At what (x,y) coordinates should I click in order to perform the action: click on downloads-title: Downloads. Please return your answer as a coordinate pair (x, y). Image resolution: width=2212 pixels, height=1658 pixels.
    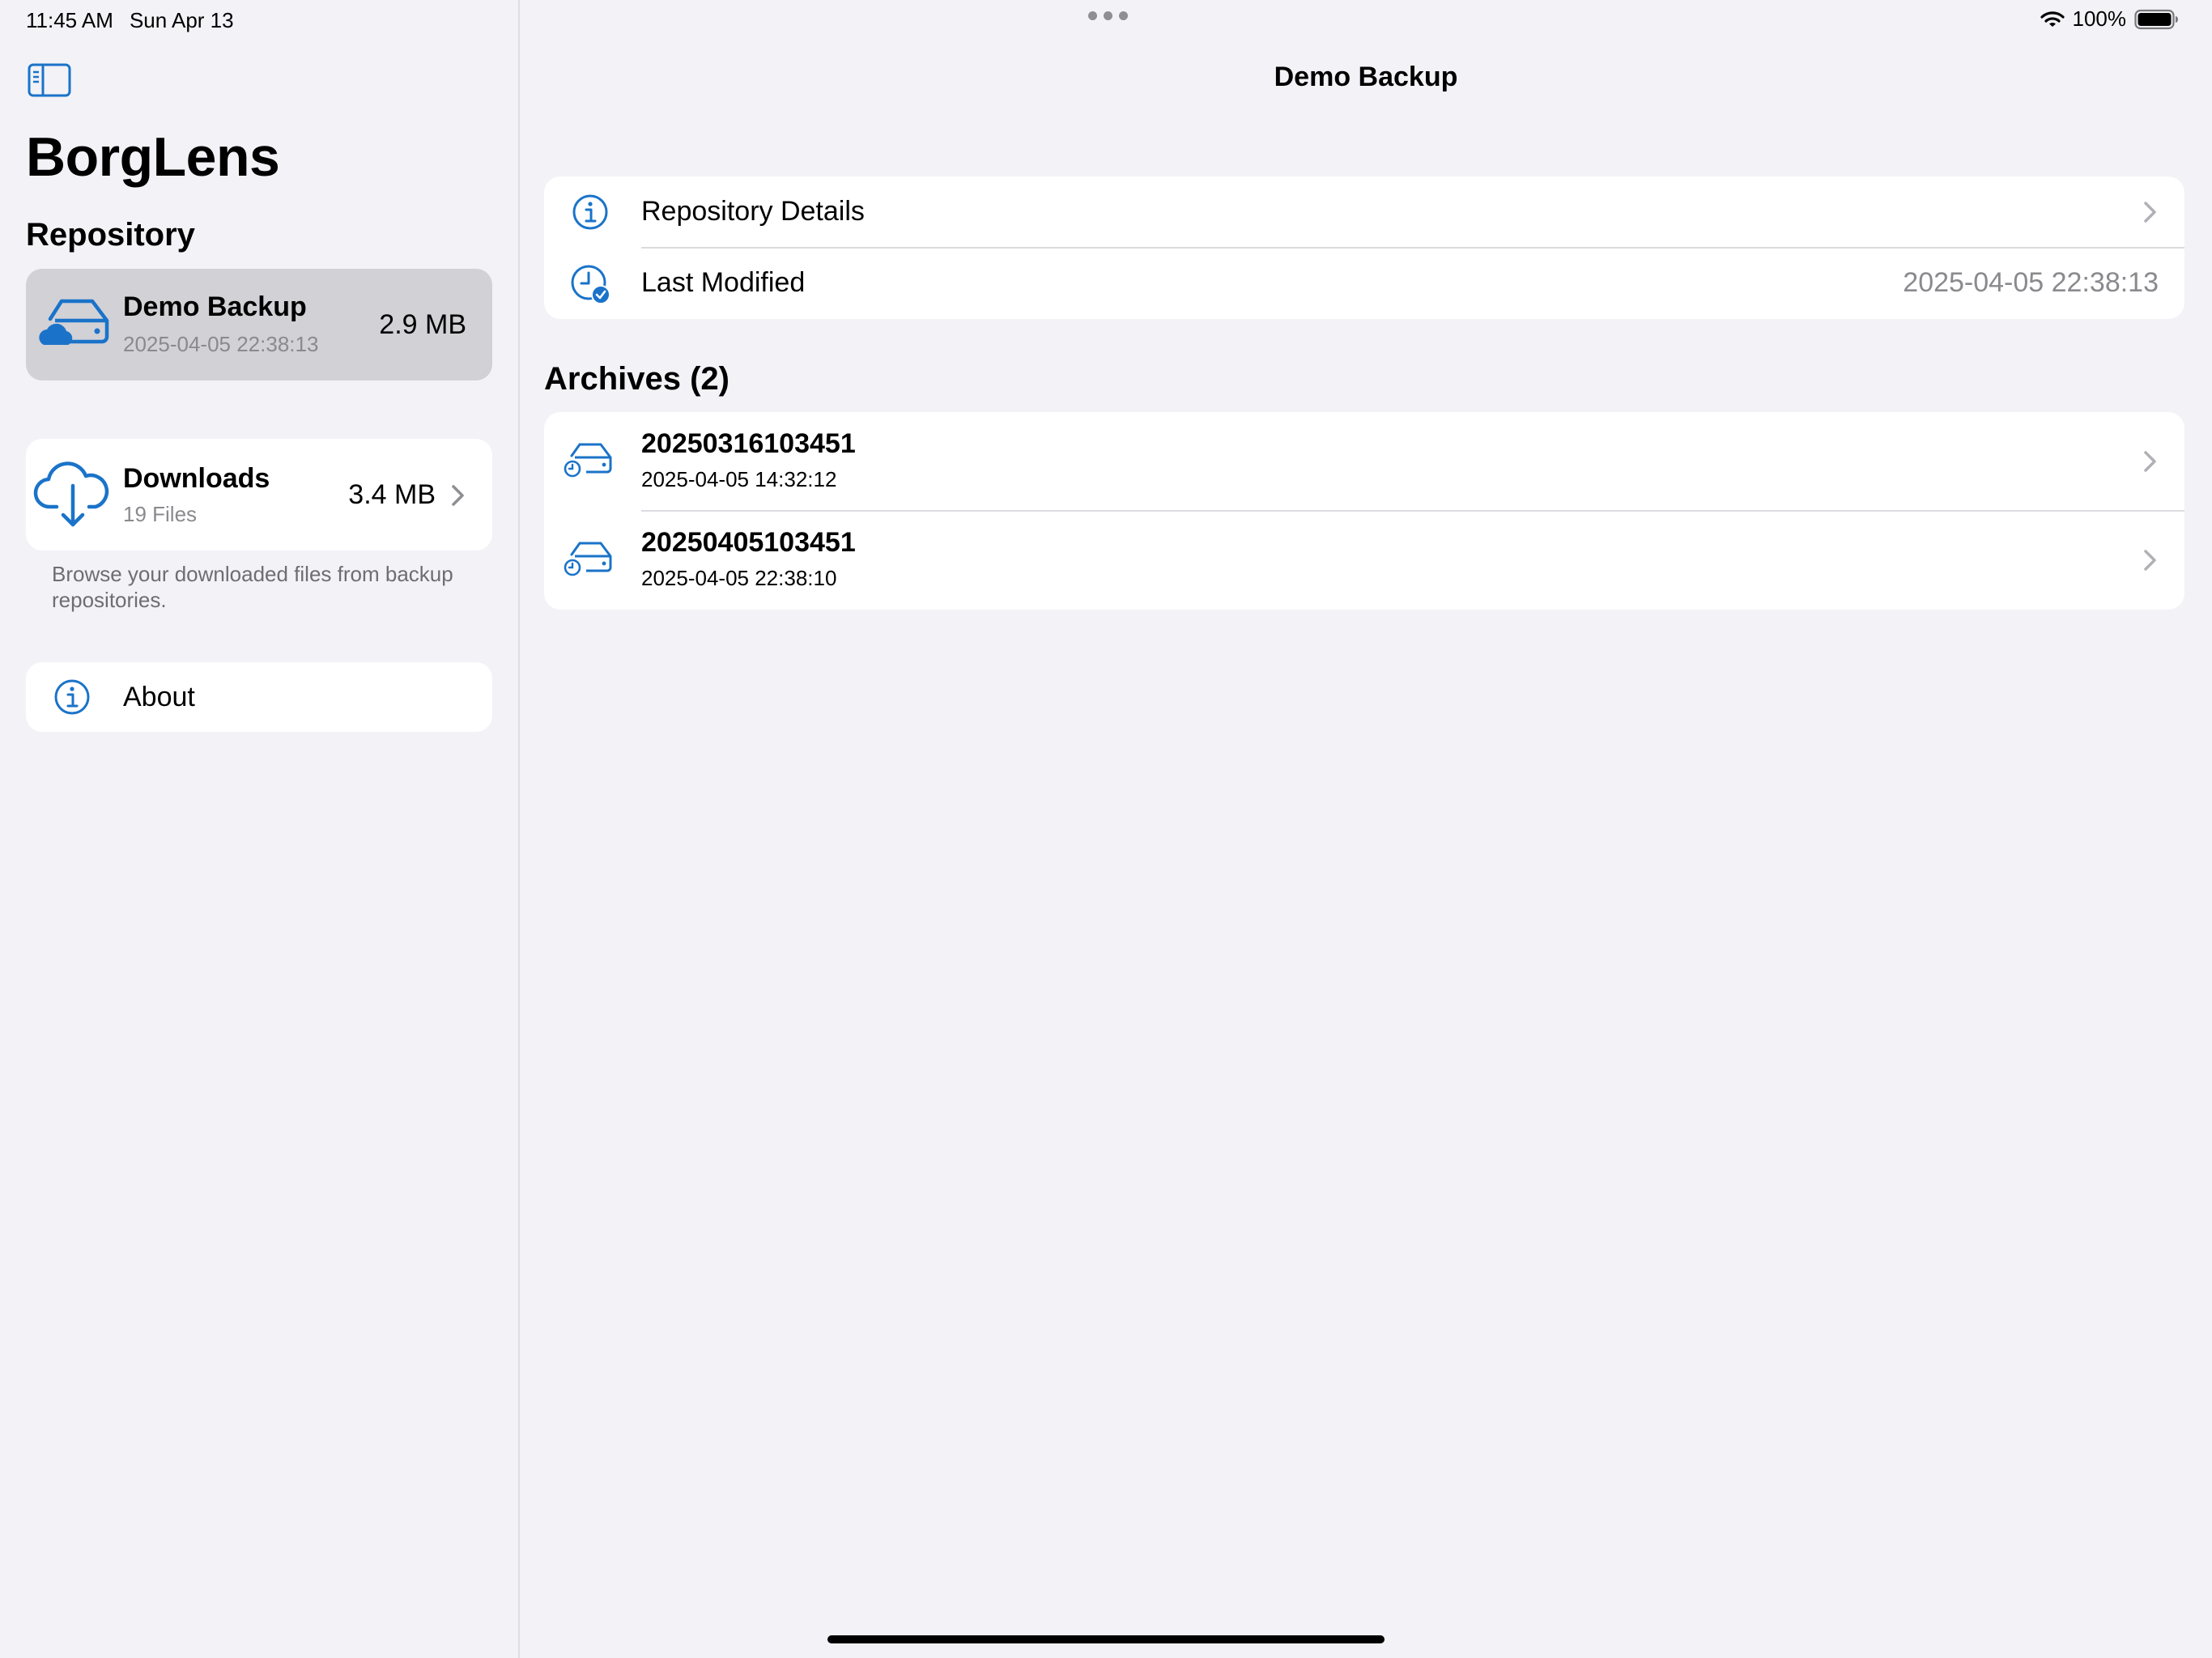
    Looking at the image, I should click on (197, 478).